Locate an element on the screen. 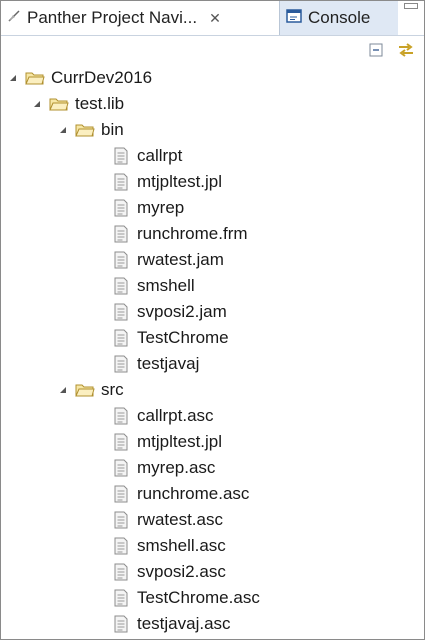 The image size is (425, 640). tree-file-label: svposi2.jam is located at coordinates (182, 311).